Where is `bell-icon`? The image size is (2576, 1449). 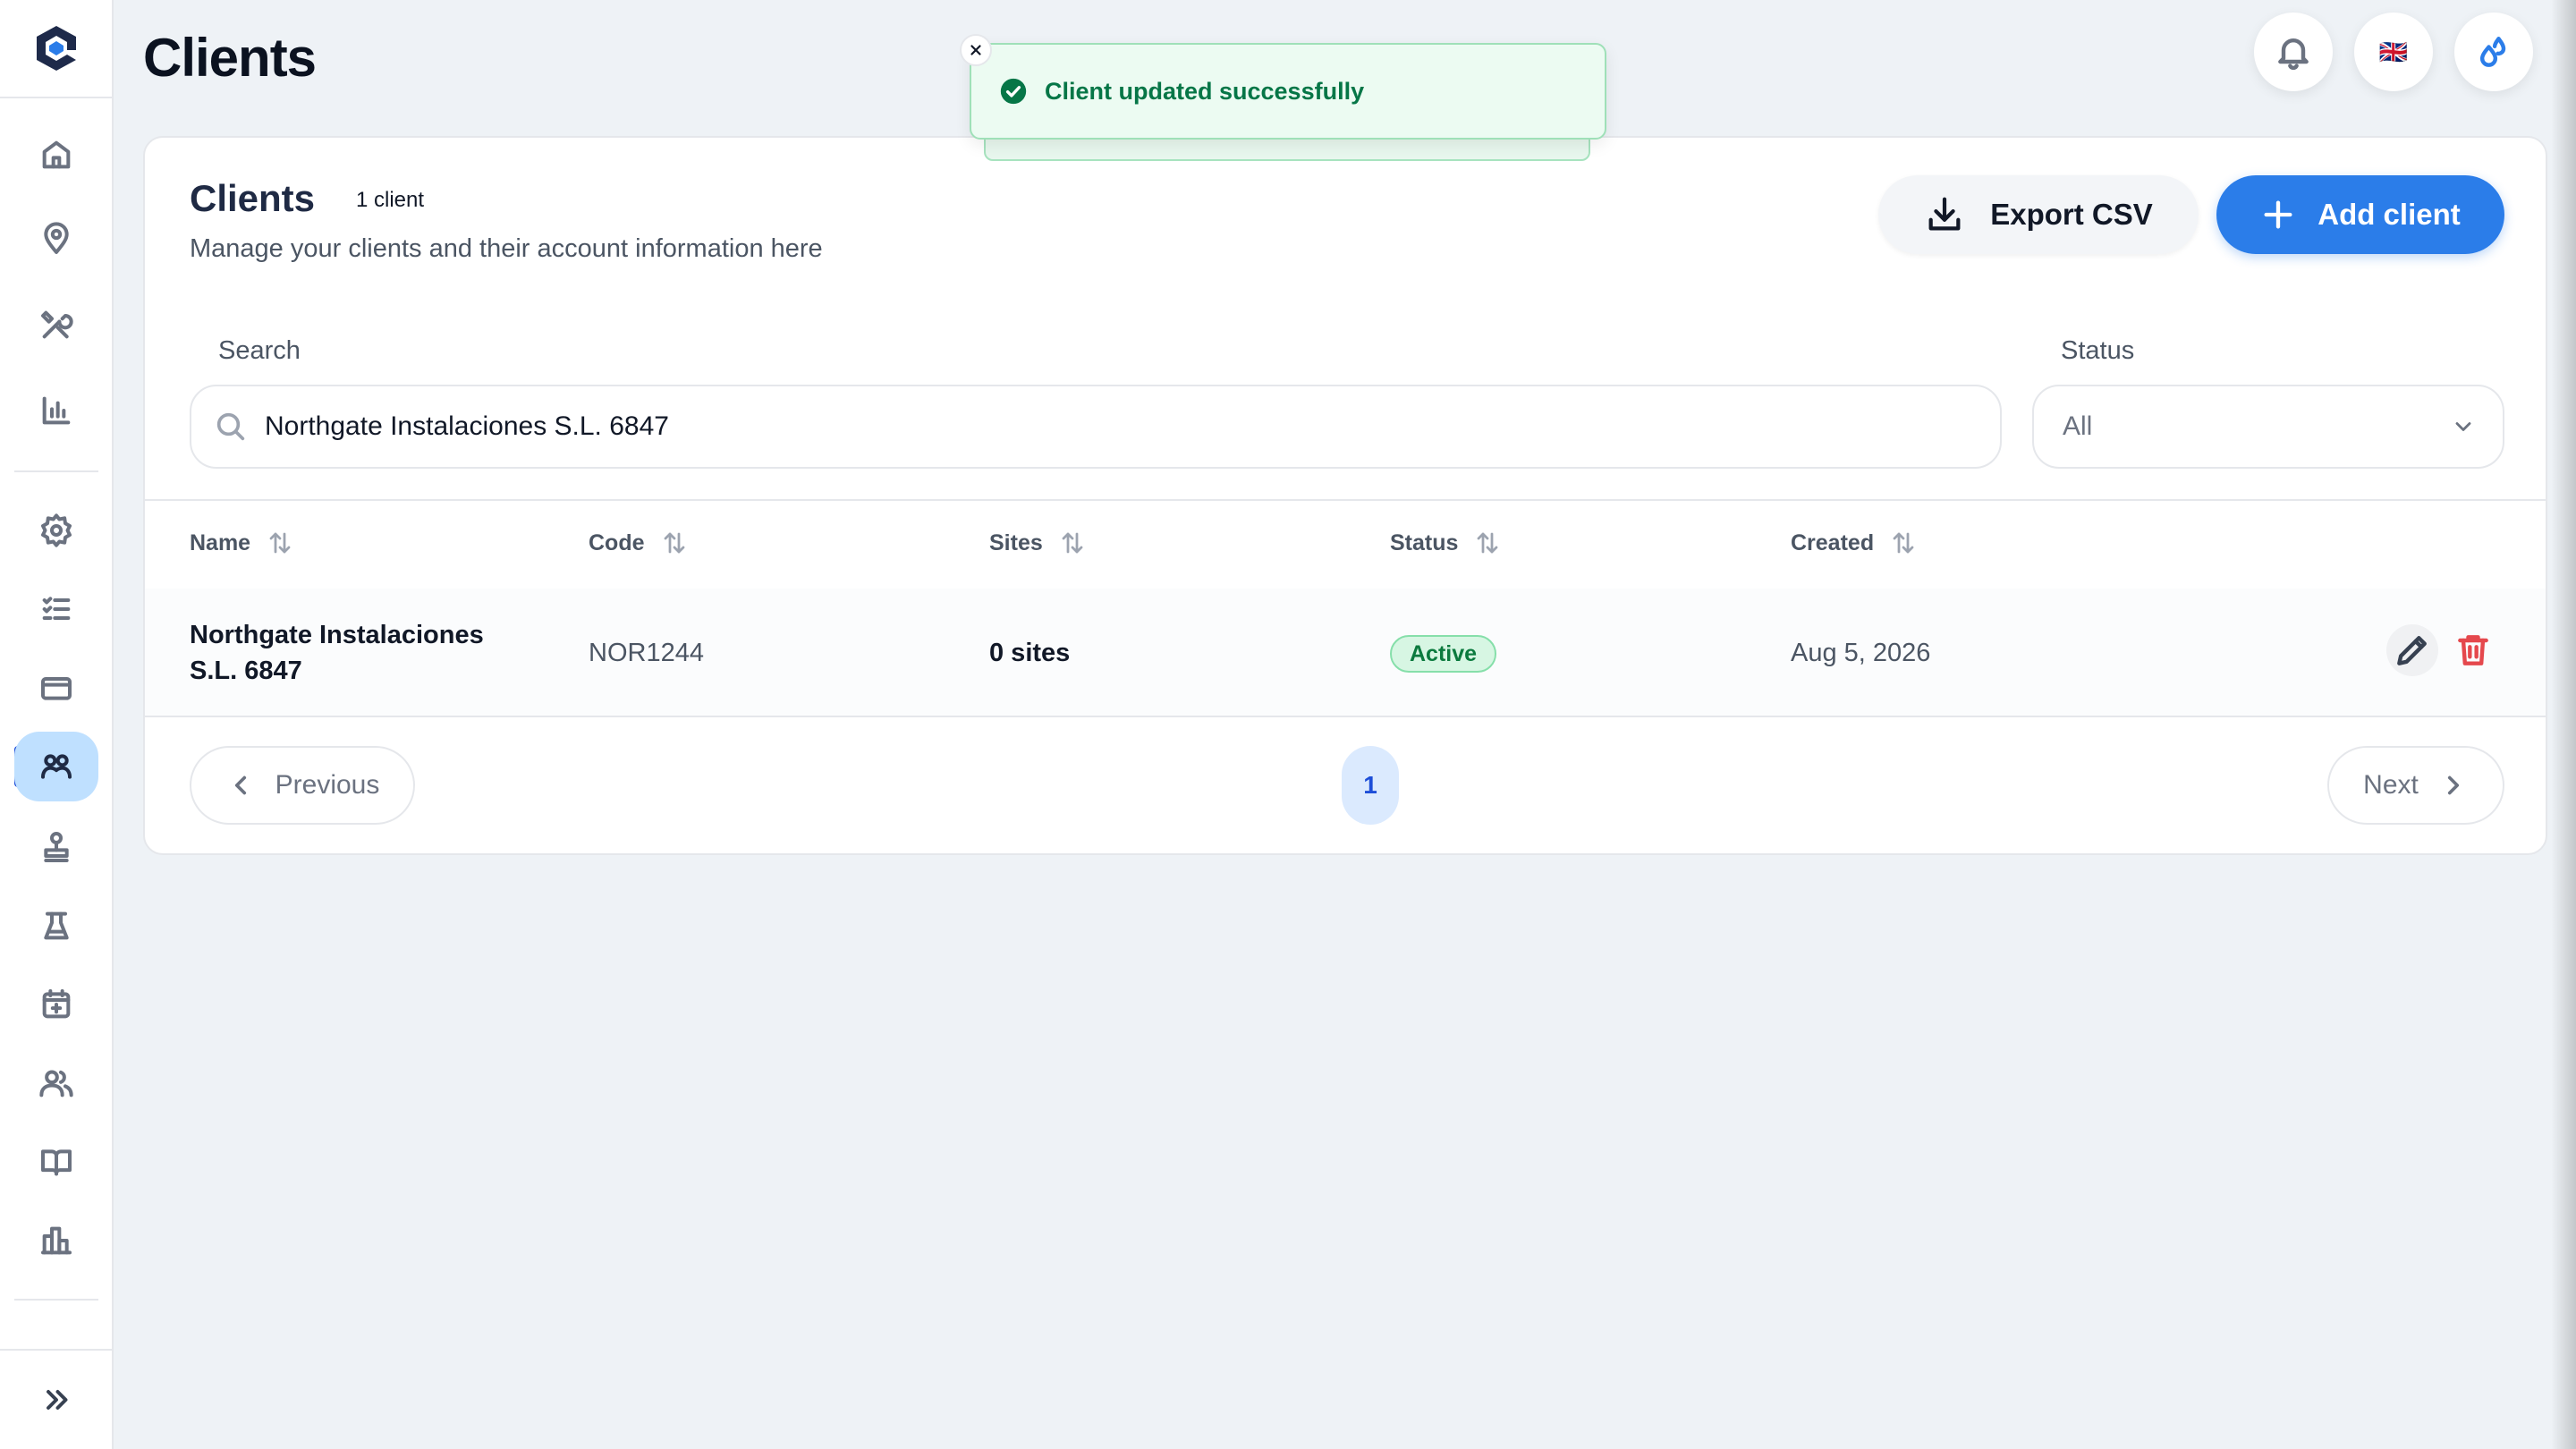
bell-icon is located at coordinates (2293, 54).